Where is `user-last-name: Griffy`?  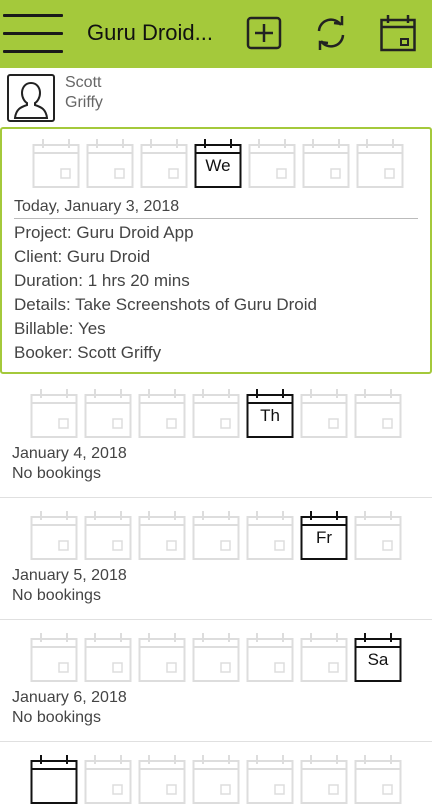
user-last-name: Griffy is located at coordinates (84, 102).